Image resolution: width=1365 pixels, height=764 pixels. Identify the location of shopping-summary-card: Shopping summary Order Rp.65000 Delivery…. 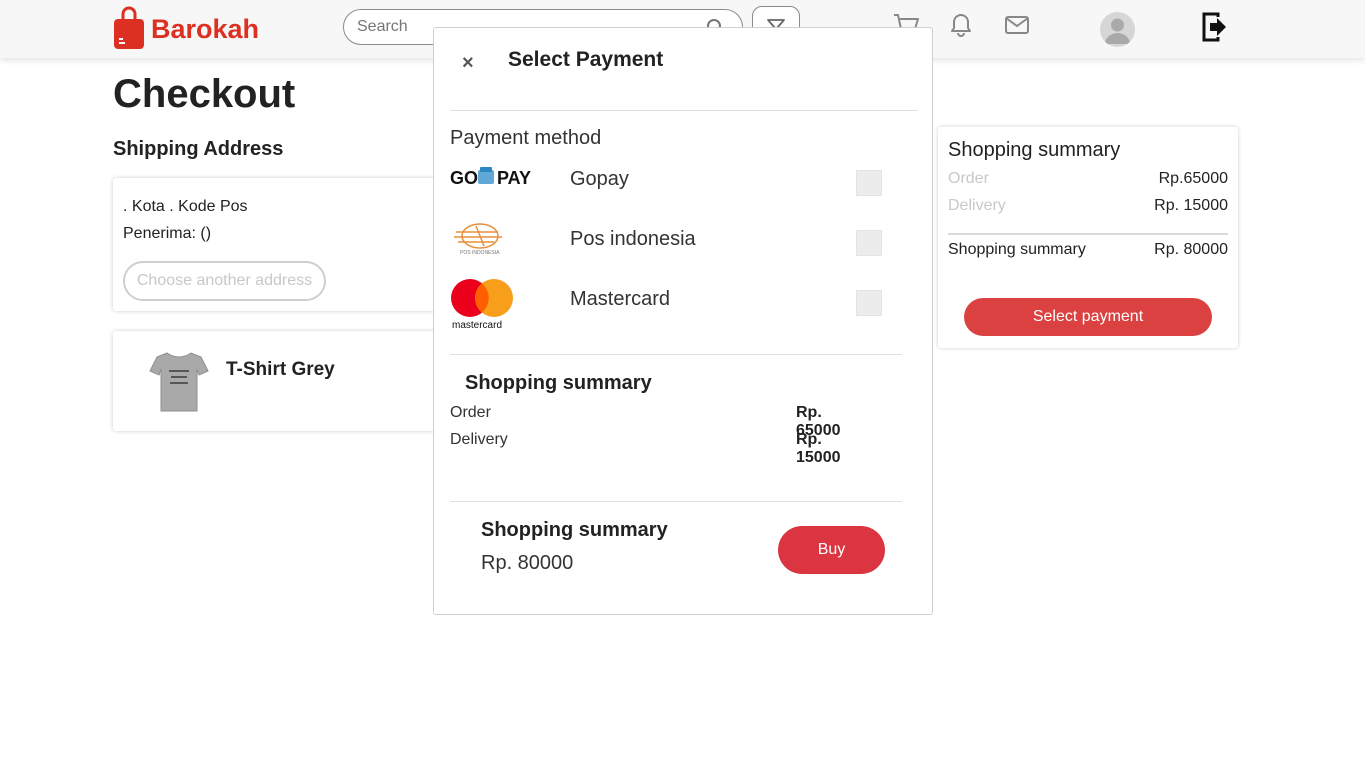
(1088, 237).